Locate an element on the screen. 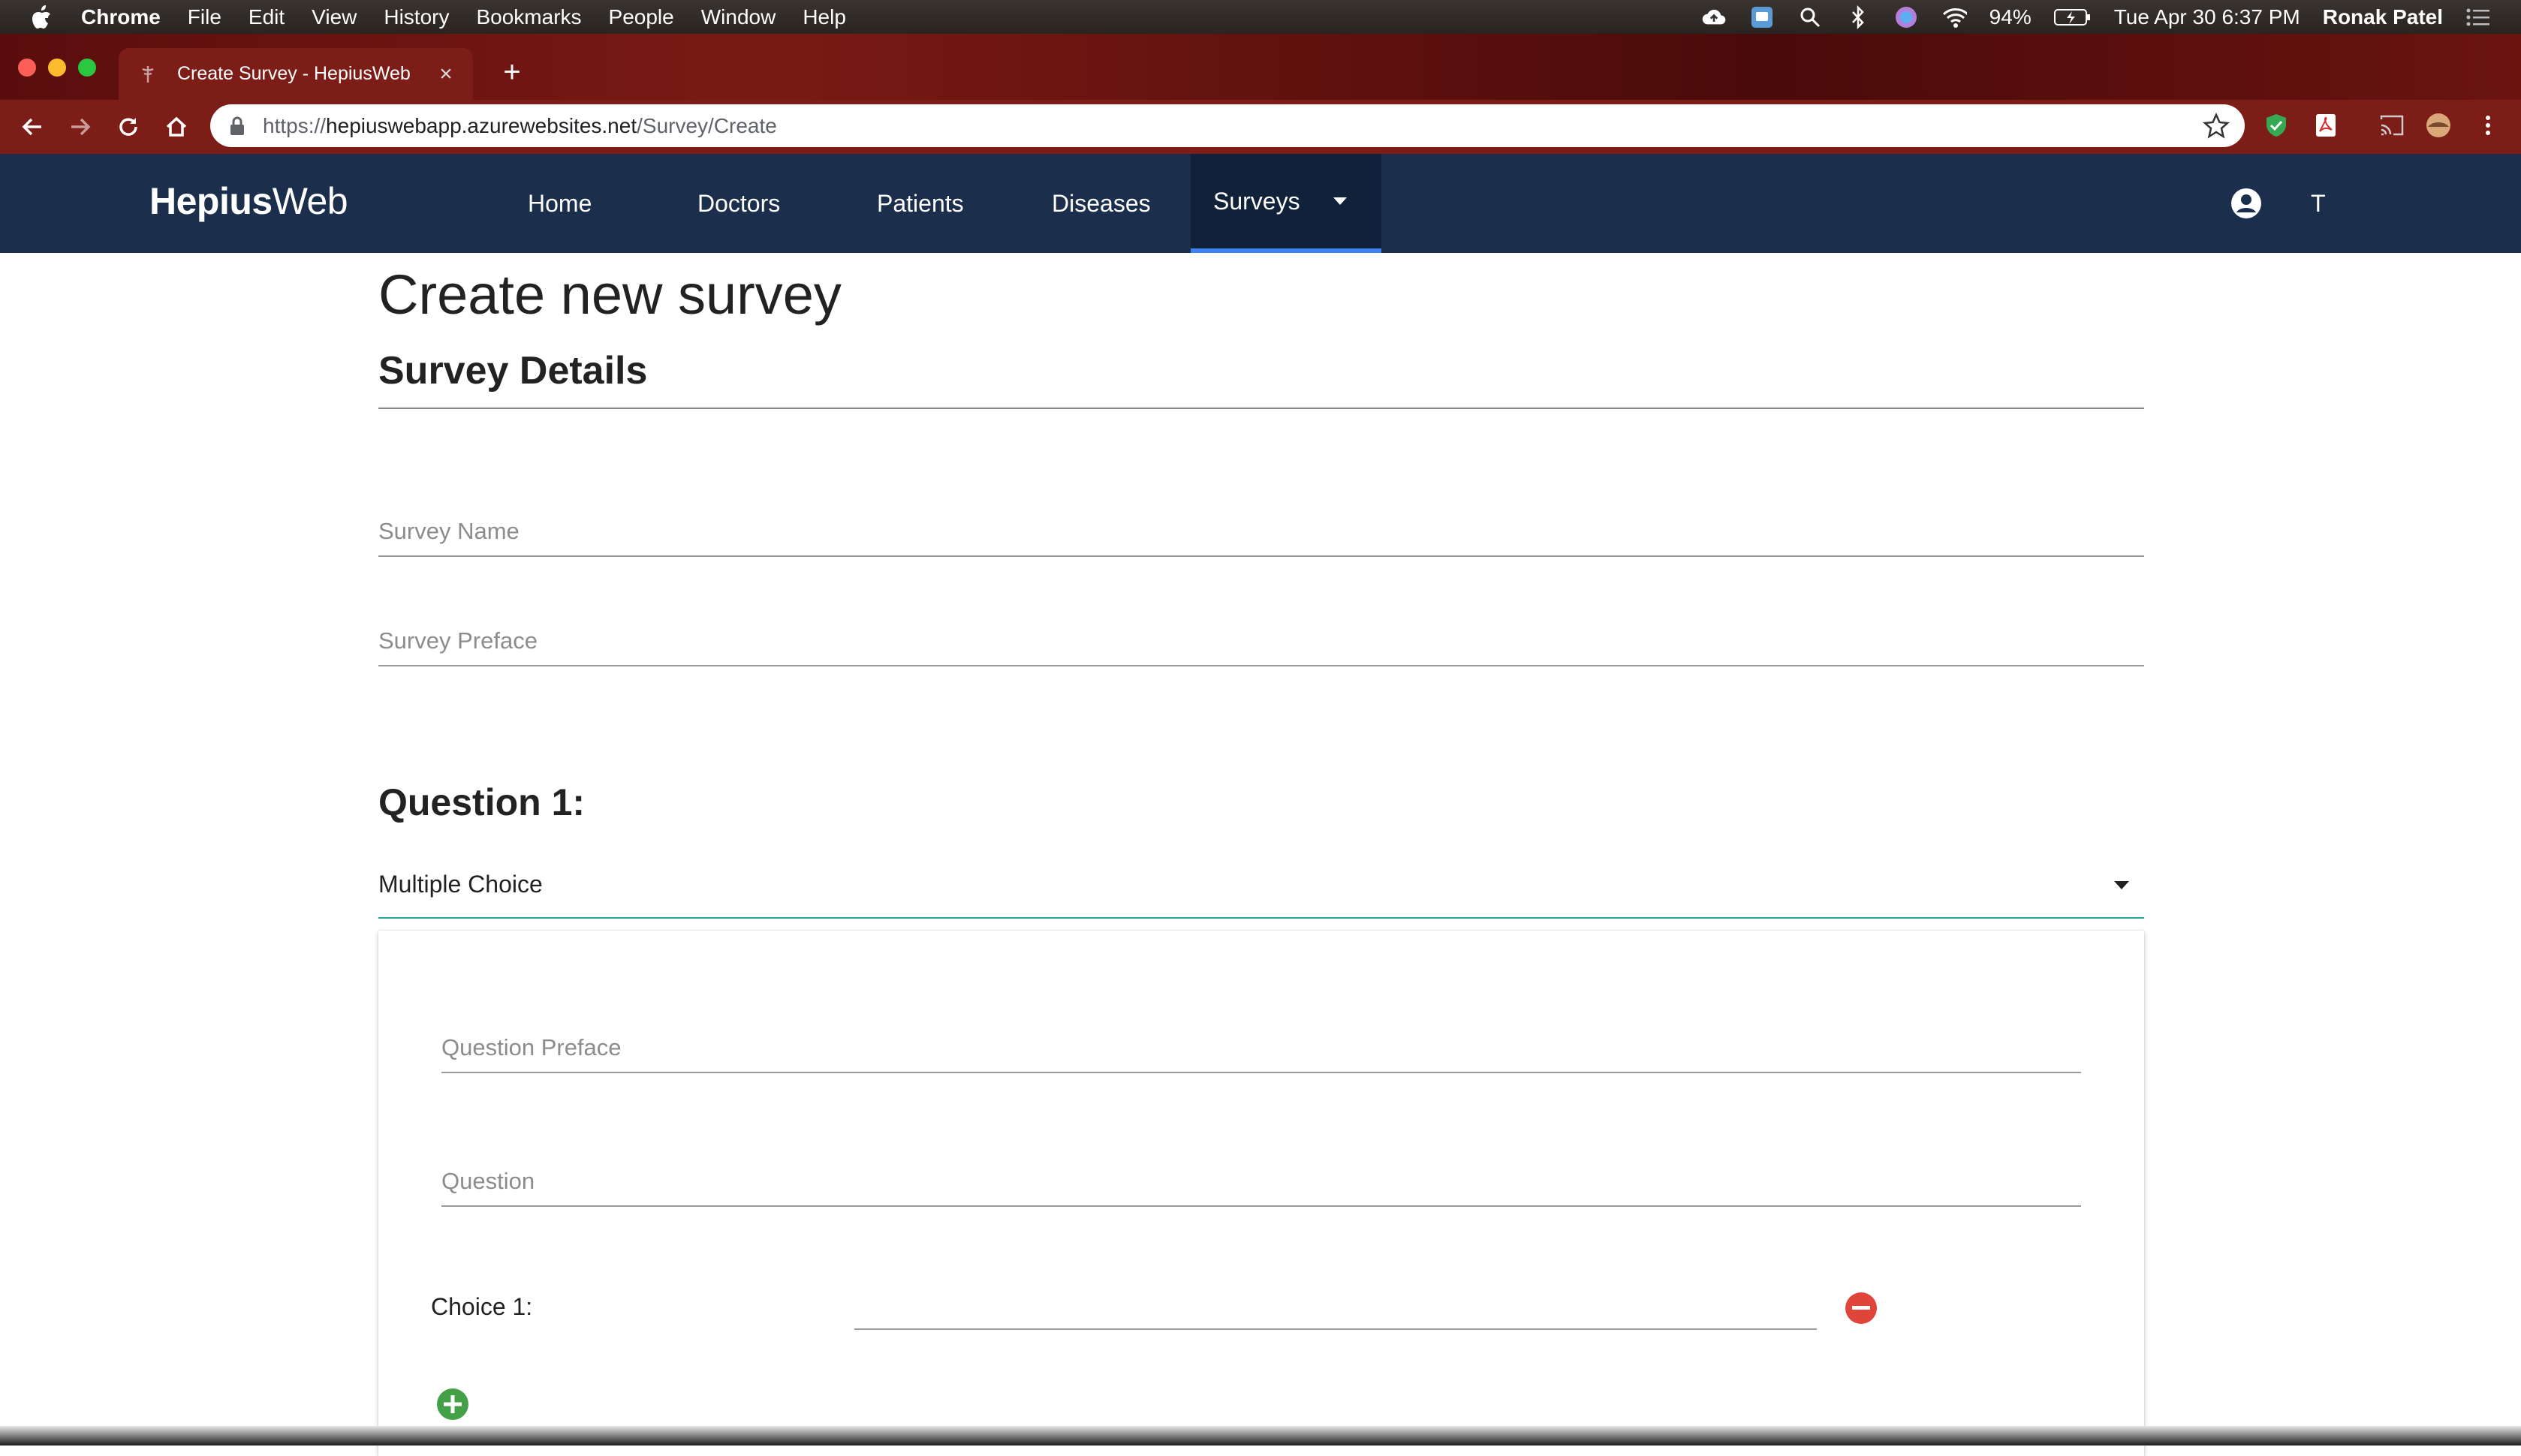 This screenshot has height=1456, width=2521. site-favicon-icon is located at coordinates (148, 74).